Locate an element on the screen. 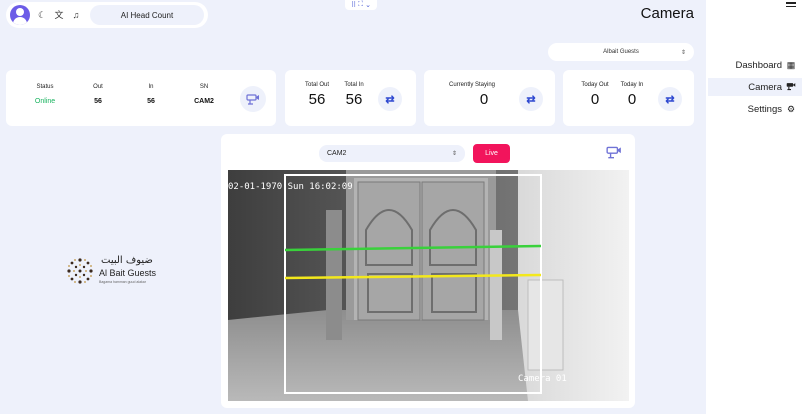  sidebar-item-dashboard: Dashboard ▦ is located at coordinates (755, 65).